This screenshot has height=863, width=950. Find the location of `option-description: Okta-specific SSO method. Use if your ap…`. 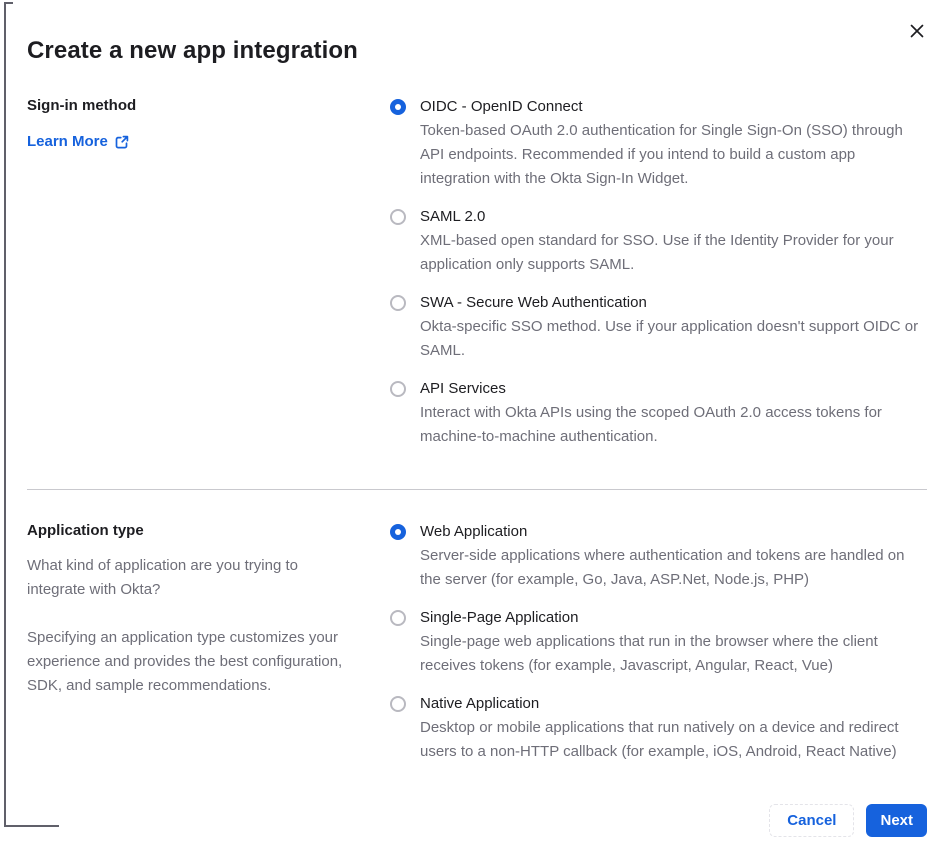

option-description: Okta-specific SSO method. Use if your ap… is located at coordinates (669, 338).